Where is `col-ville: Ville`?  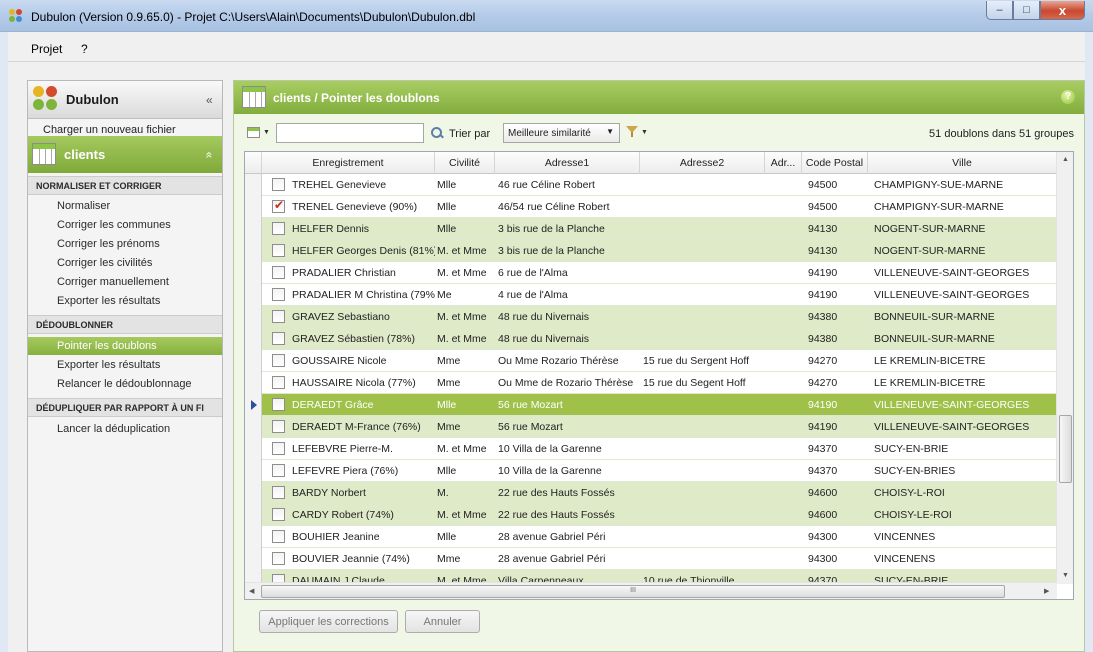 col-ville: Ville is located at coordinates (962, 163).